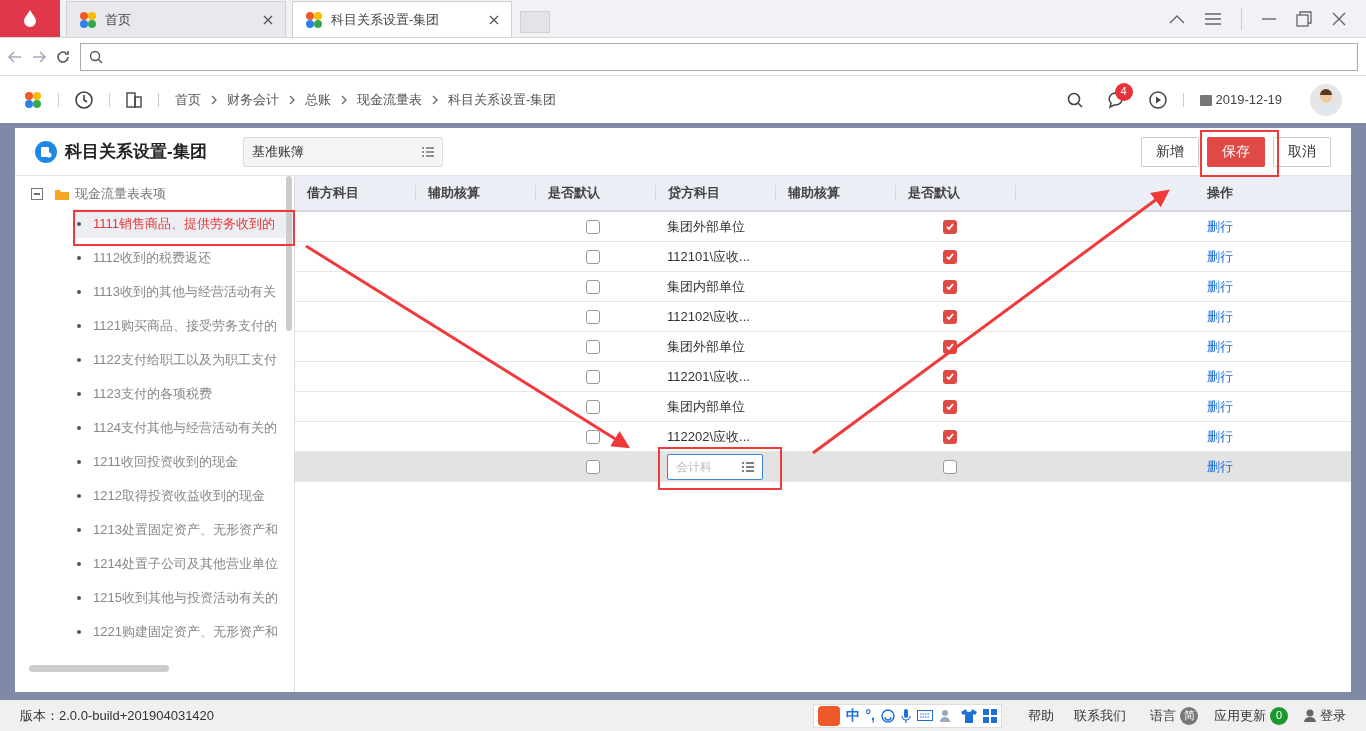 The image size is (1366, 731). I want to click on browser-tab: 首页, so click(176, 19).